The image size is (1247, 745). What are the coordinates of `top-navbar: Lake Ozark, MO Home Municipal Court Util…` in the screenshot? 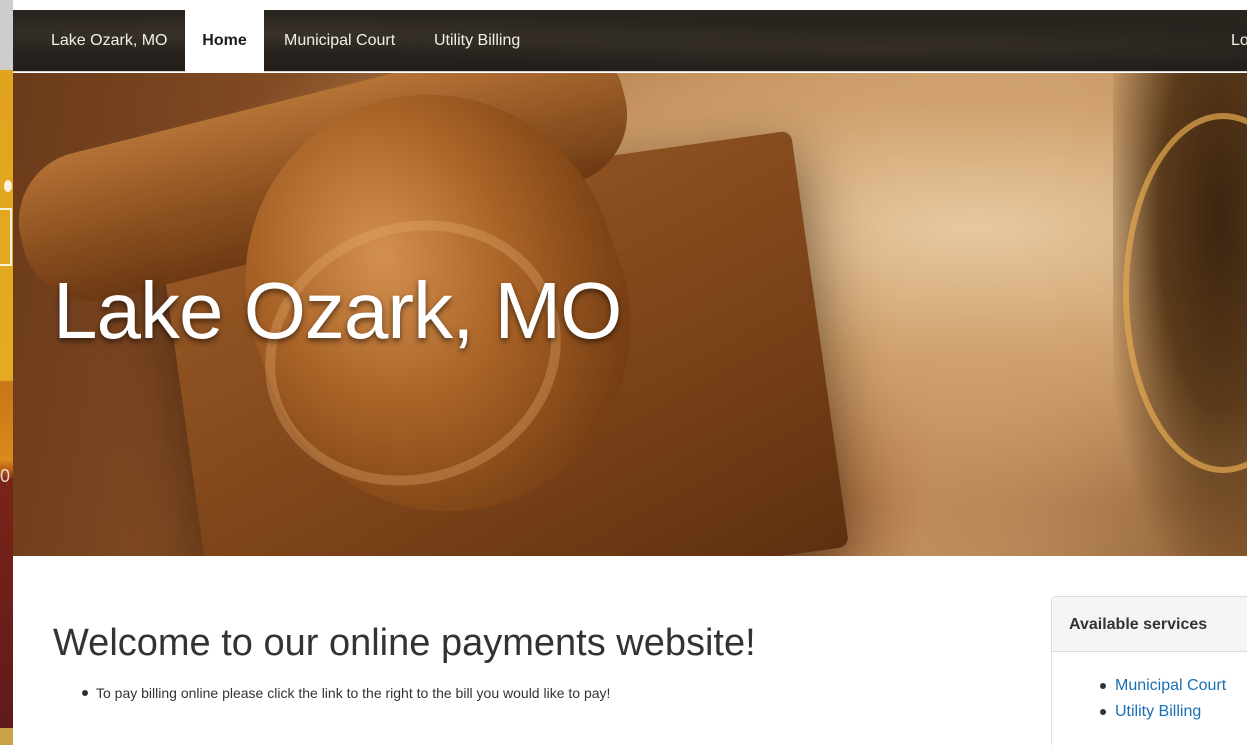 It's located at (630, 41).